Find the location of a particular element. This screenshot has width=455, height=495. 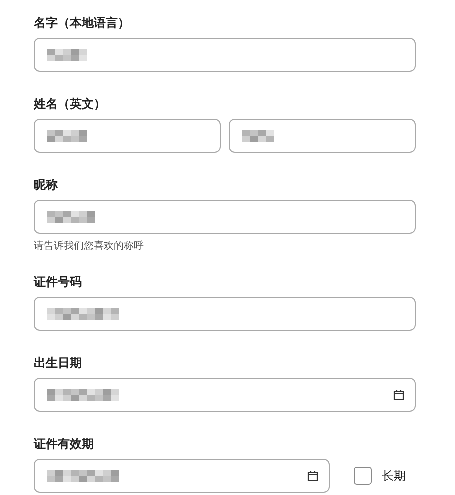

hint-text: 请告诉我们您喜欢的称呼 is located at coordinates (89, 246).